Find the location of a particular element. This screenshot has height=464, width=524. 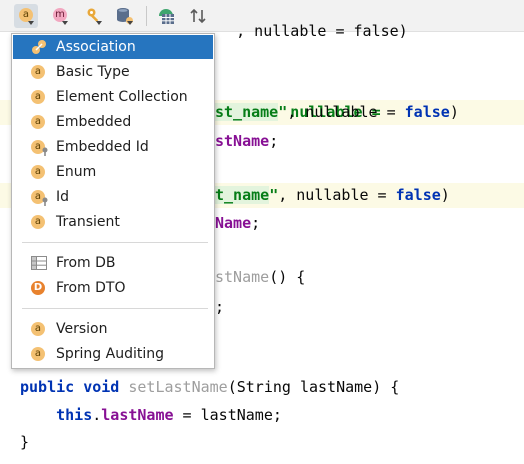

menu-item-from-dto: D From DTO is located at coordinates (113, 288).